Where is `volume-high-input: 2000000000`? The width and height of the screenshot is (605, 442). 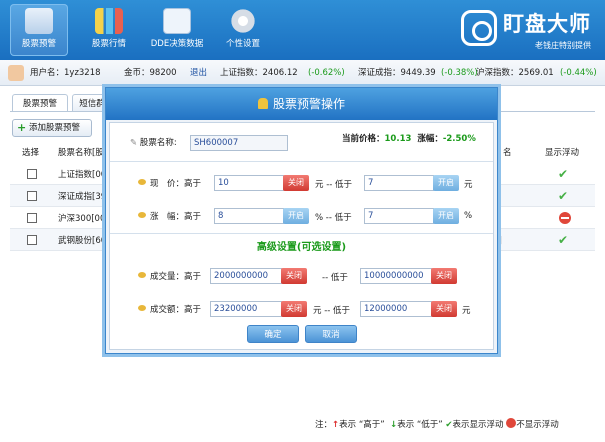 volume-high-input: 2000000000 is located at coordinates (246, 276).